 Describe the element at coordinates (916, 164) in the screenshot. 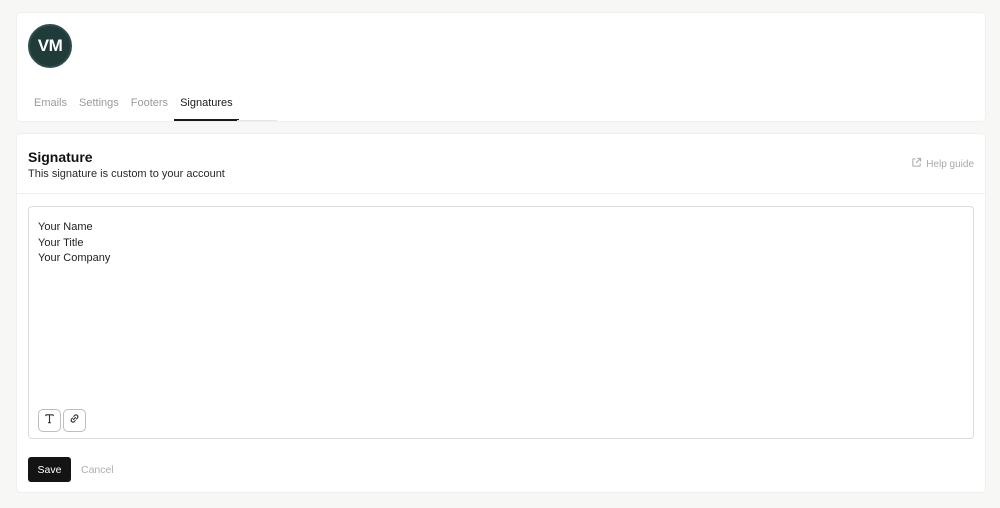

I see `external-link-icon` at that location.